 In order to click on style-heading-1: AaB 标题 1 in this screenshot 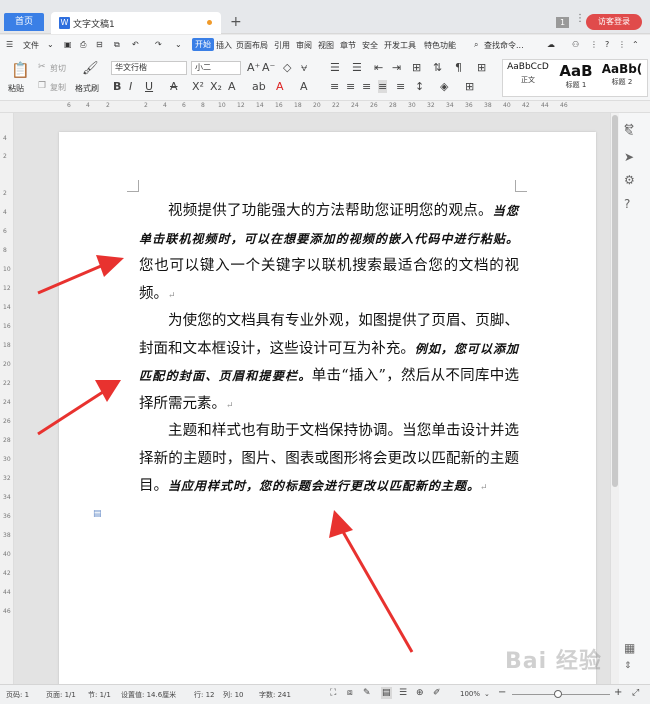, I will do `click(576, 79)`.